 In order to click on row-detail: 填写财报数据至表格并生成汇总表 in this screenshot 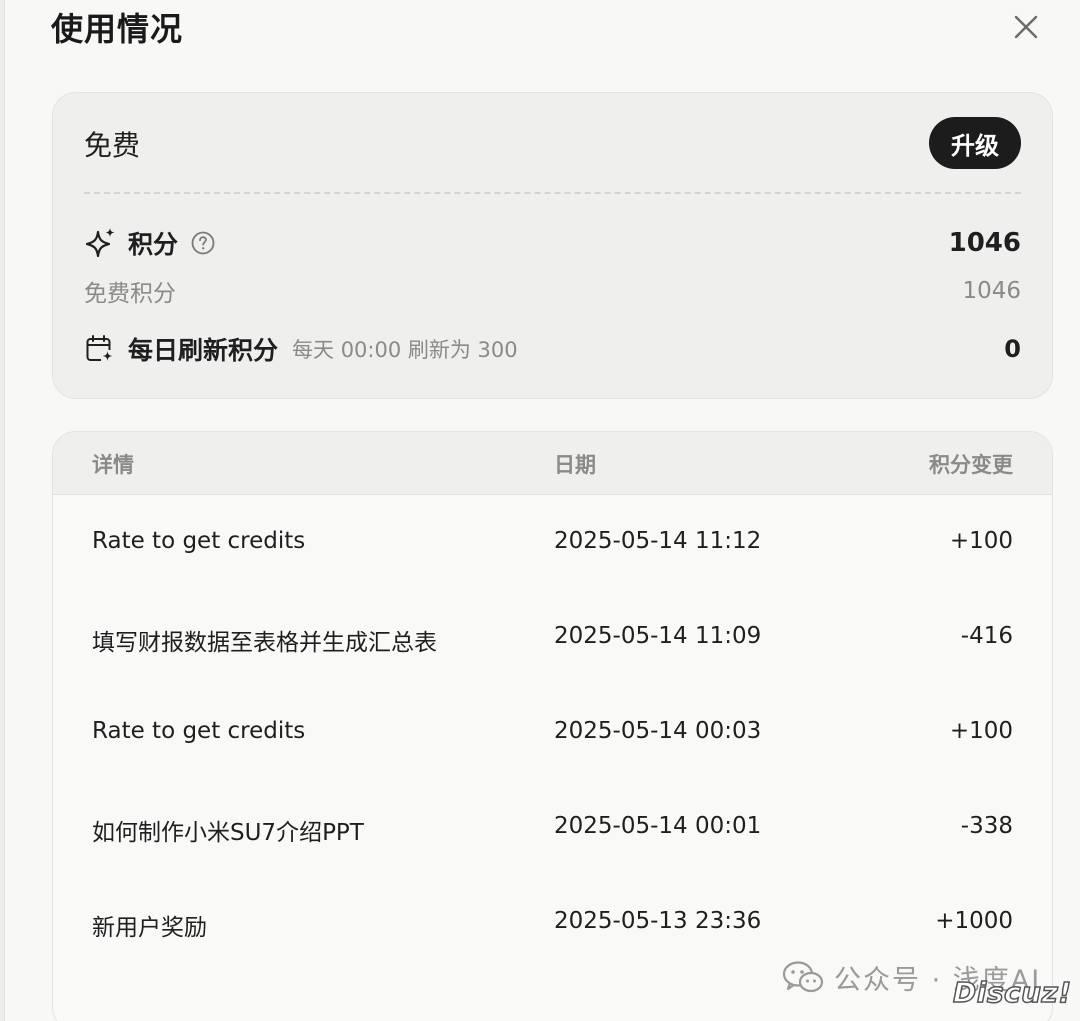, I will do `click(264, 643)`.